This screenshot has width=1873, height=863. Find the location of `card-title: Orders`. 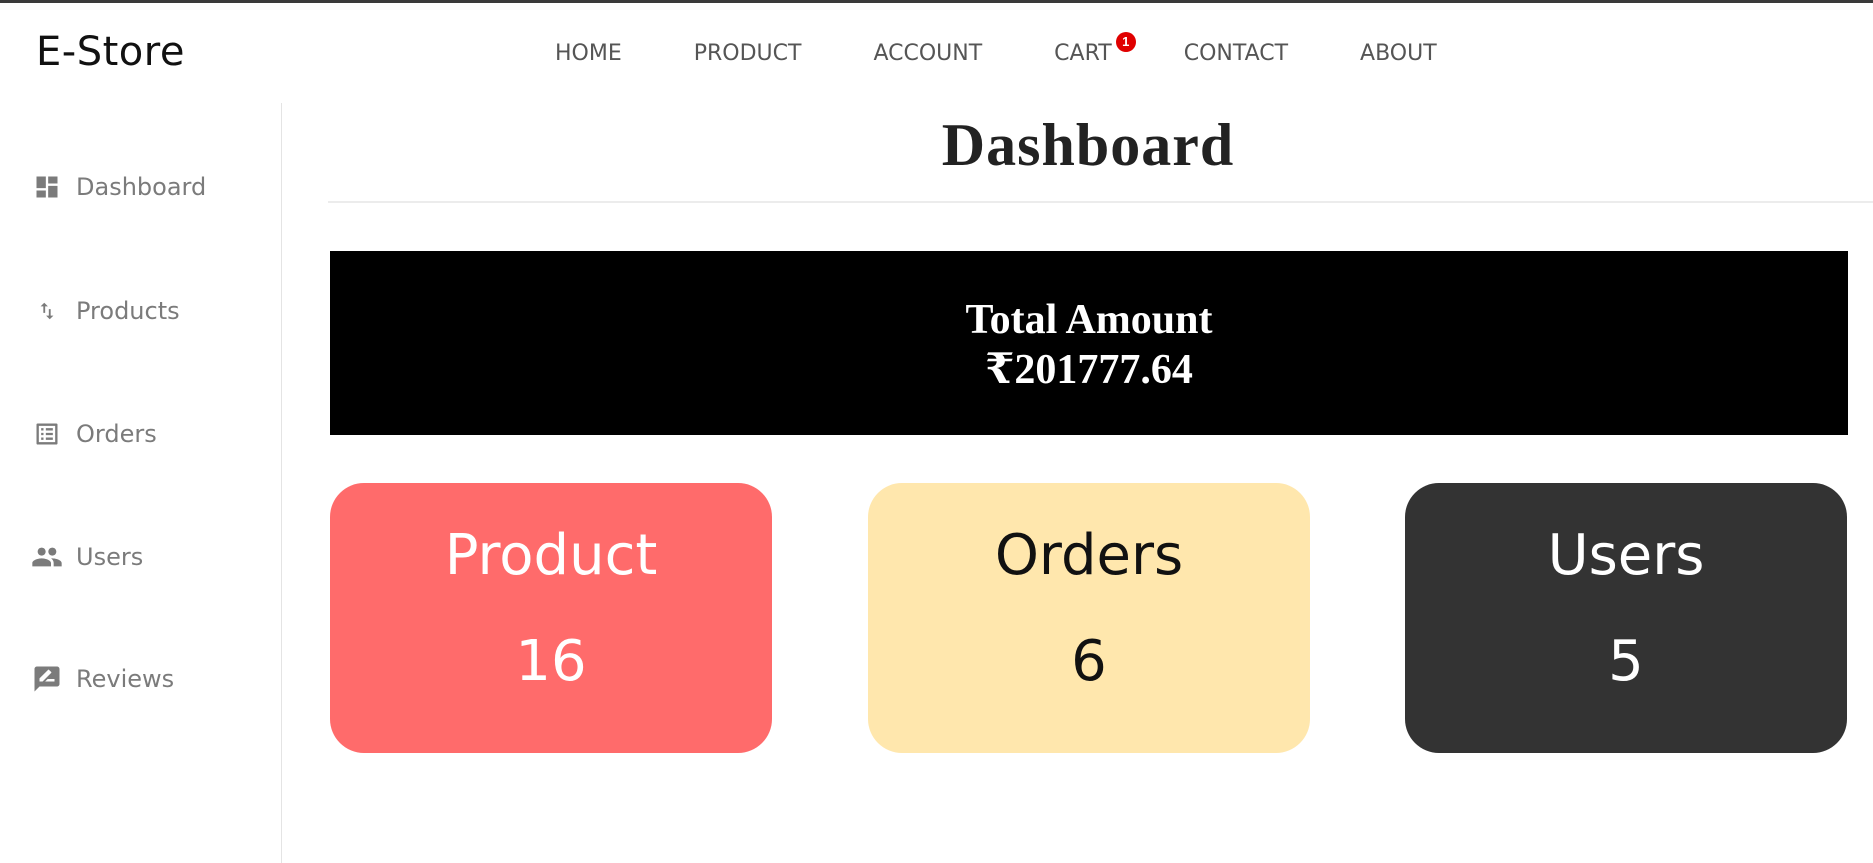

card-title: Orders is located at coordinates (1089, 555).